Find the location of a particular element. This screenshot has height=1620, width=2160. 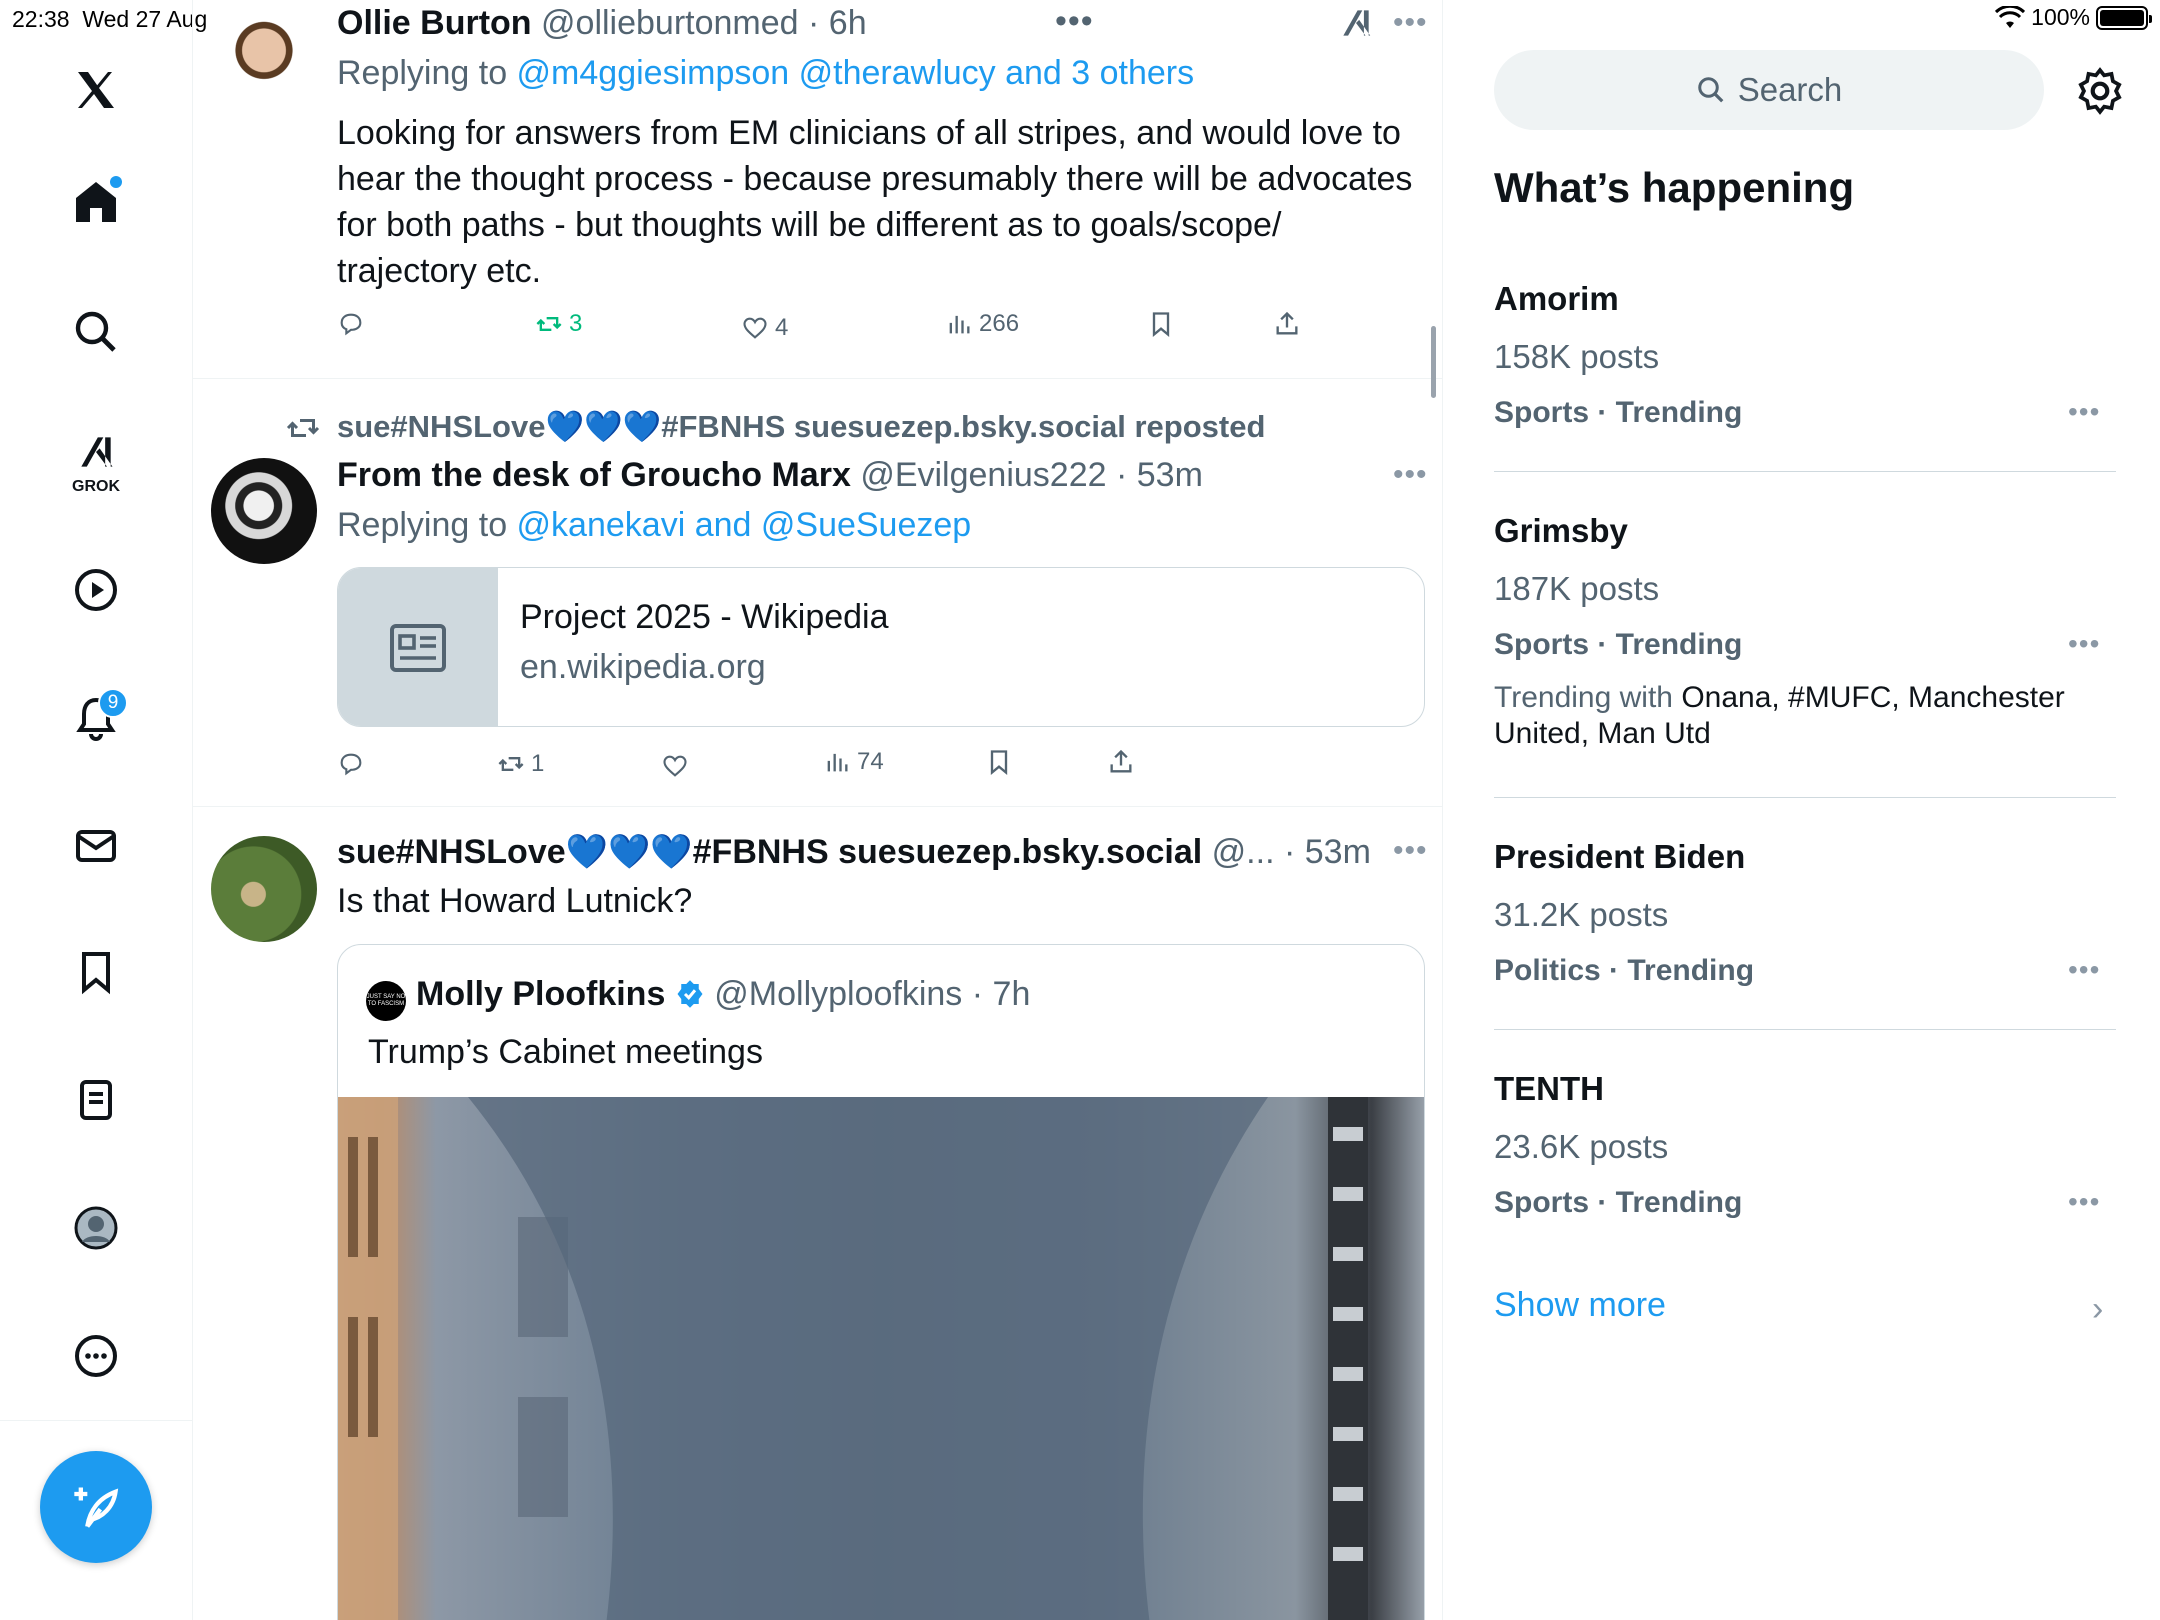

reply-icon is located at coordinates (351, 324).